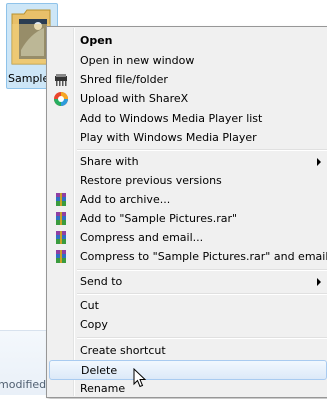 Image resolution: width=327 pixels, height=399 pixels. Describe the element at coordinates (109, 161) in the screenshot. I see `menu-item-label: Share with` at that location.